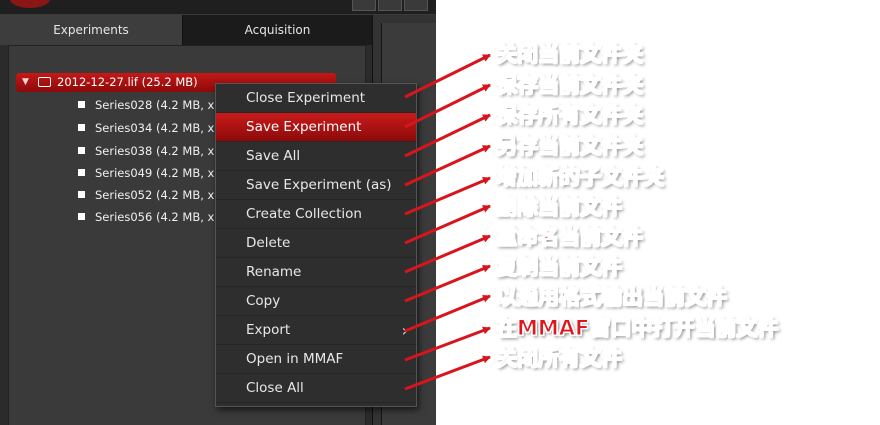 The width and height of the screenshot is (880, 425). I want to click on annotation-label: 以通用格式输出当前文件, so click(612, 297).